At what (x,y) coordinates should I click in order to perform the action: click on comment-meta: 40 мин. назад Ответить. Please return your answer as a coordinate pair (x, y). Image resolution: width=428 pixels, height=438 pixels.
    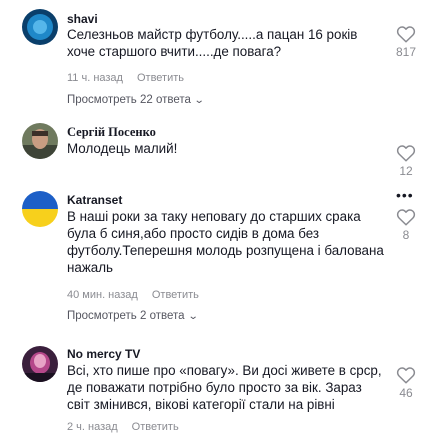
    Looking at the image, I should click on (133, 295).